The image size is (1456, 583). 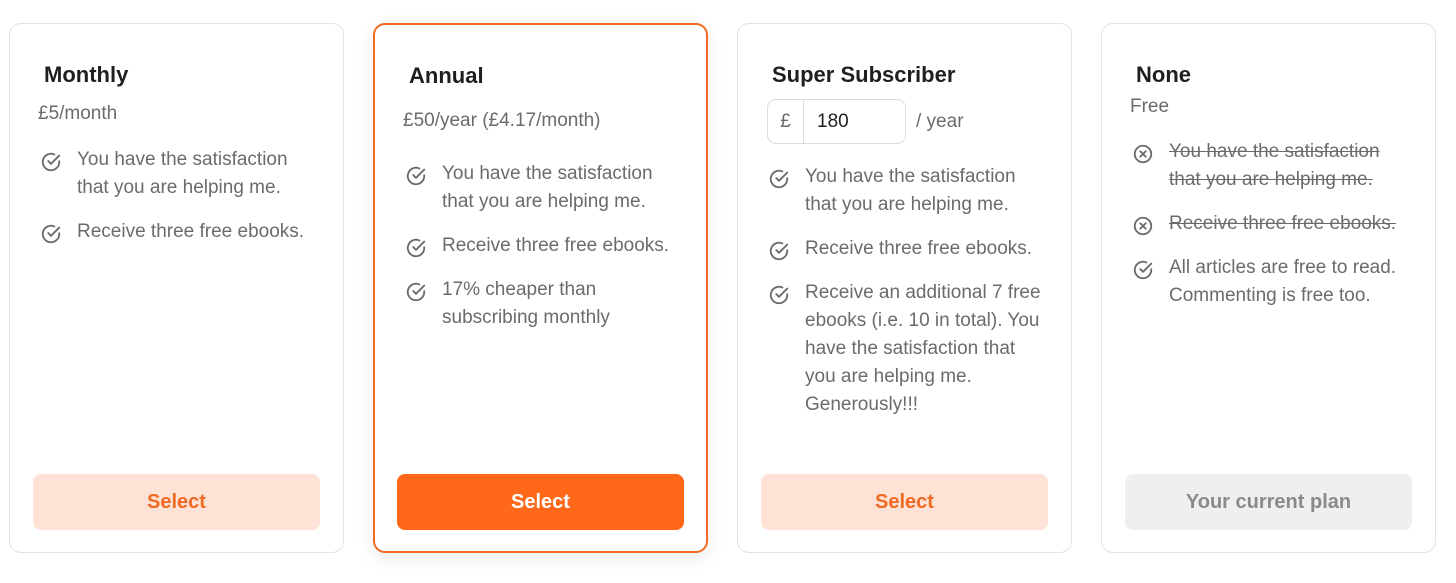 What do you see at coordinates (864, 74) in the screenshot?
I see `plan-title: Super Subscriber` at bounding box center [864, 74].